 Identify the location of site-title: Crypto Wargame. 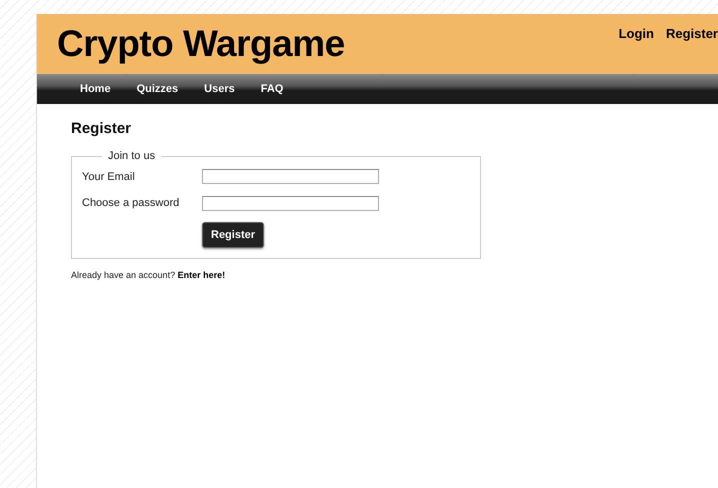
(201, 45).